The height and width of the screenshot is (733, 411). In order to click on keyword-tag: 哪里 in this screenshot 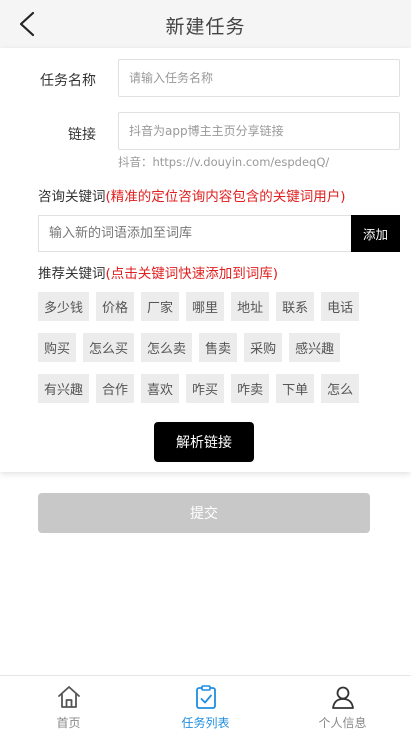, I will do `click(205, 306)`.